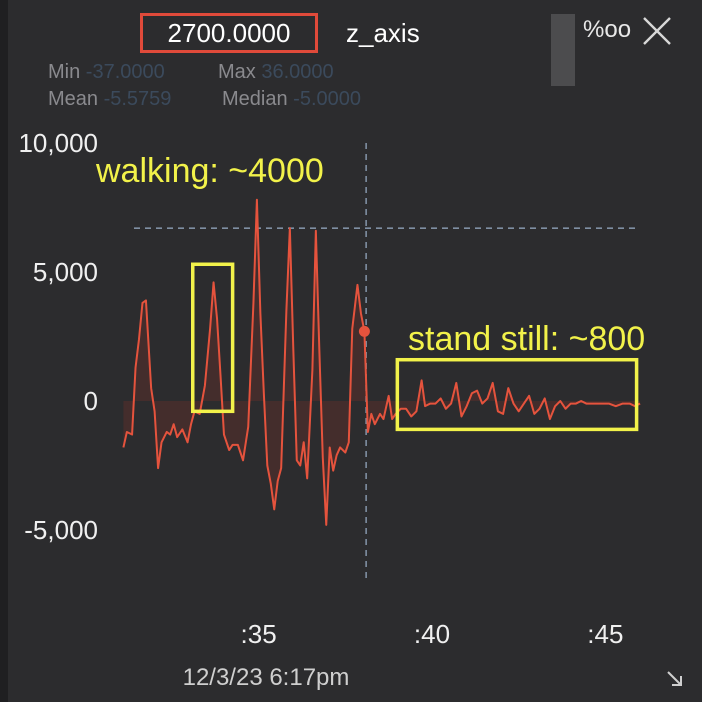 This screenshot has width=702, height=702. Describe the element at coordinates (605, 634) in the screenshot. I see `x-tick-label: :45` at that location.